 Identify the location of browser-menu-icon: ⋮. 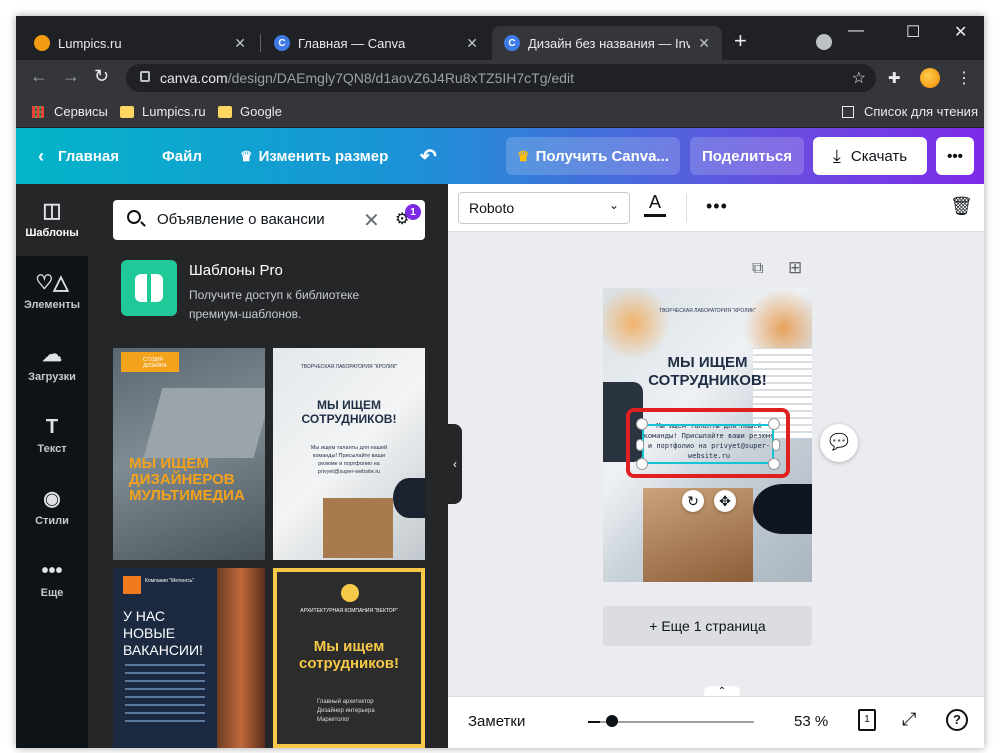
(964, 78).